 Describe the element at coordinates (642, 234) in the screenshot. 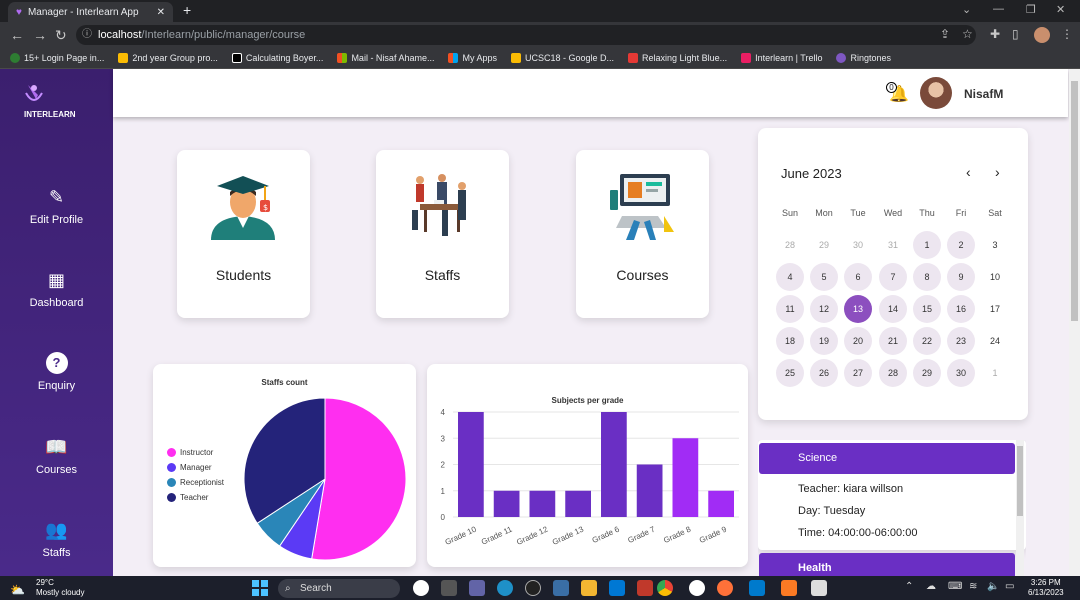

I see `courses-card: Courses` at that location.